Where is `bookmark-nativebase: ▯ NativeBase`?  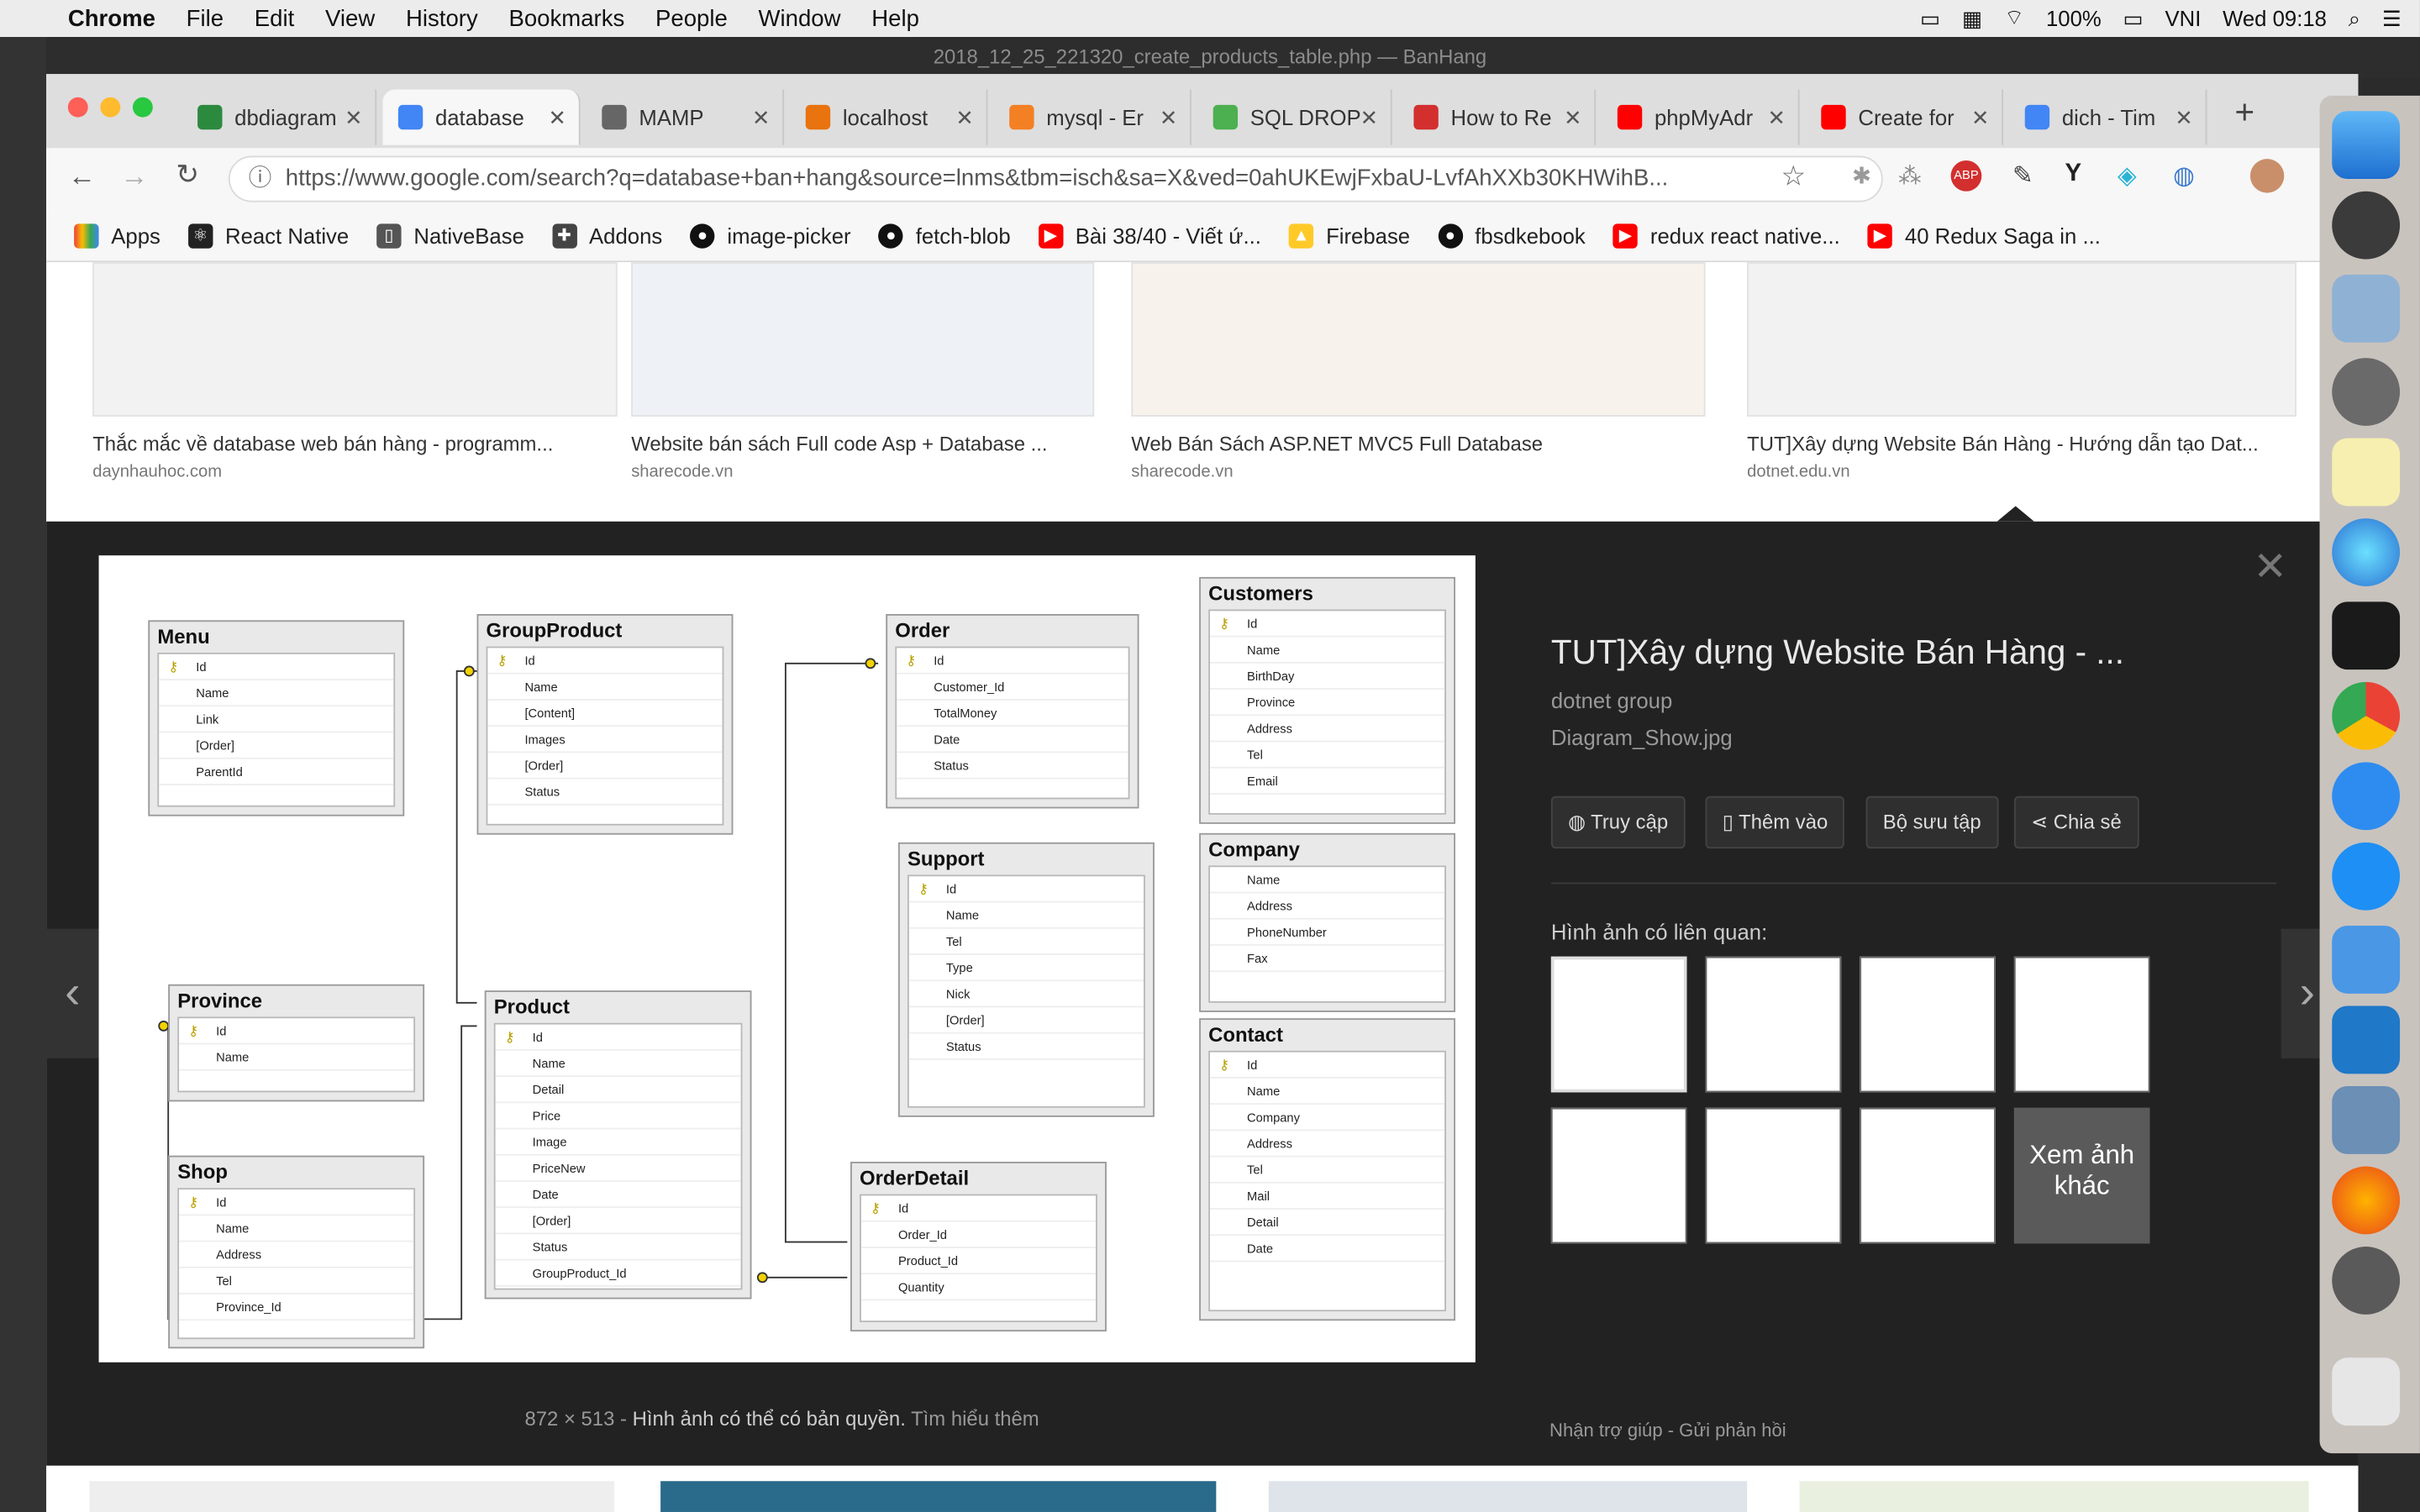 bookmark-nativebase: ▯ NativeBase is located at coordinates (450, 235).